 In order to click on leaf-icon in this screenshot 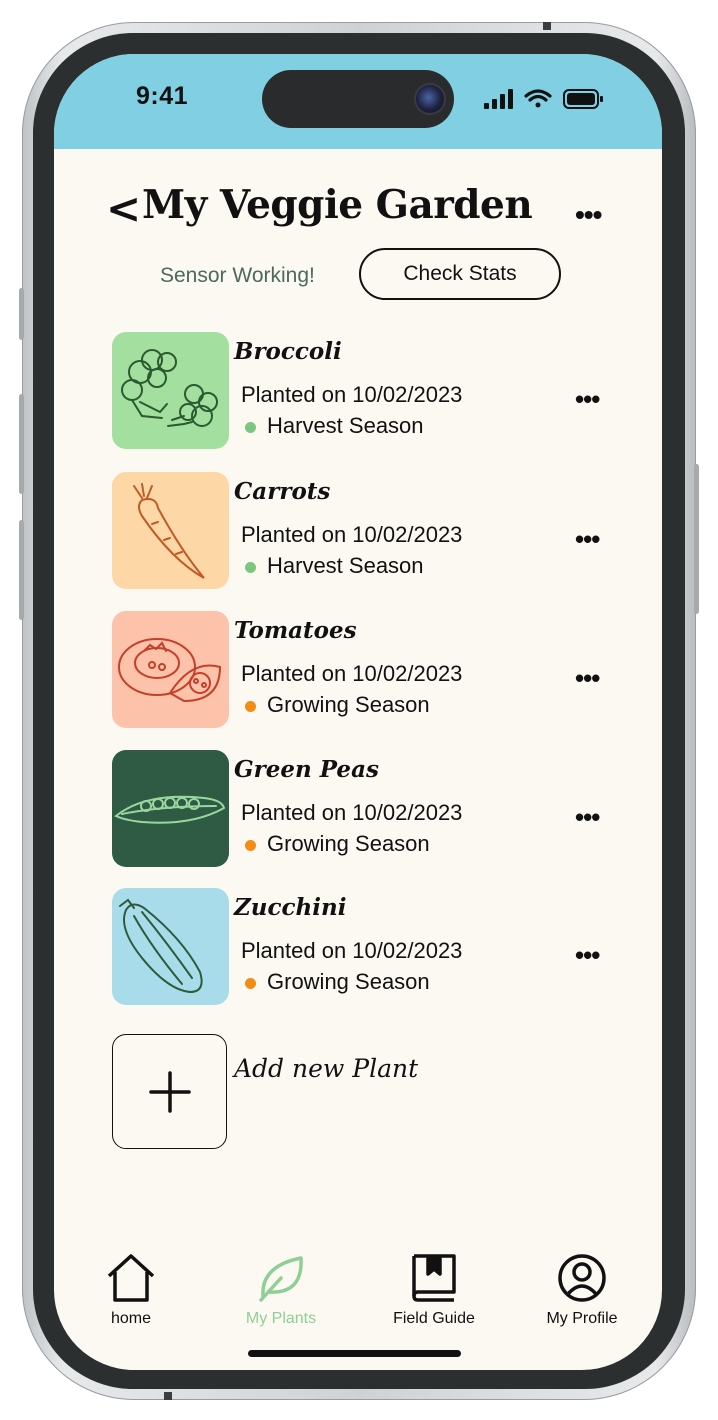, I will do `click(281, 1279)`.